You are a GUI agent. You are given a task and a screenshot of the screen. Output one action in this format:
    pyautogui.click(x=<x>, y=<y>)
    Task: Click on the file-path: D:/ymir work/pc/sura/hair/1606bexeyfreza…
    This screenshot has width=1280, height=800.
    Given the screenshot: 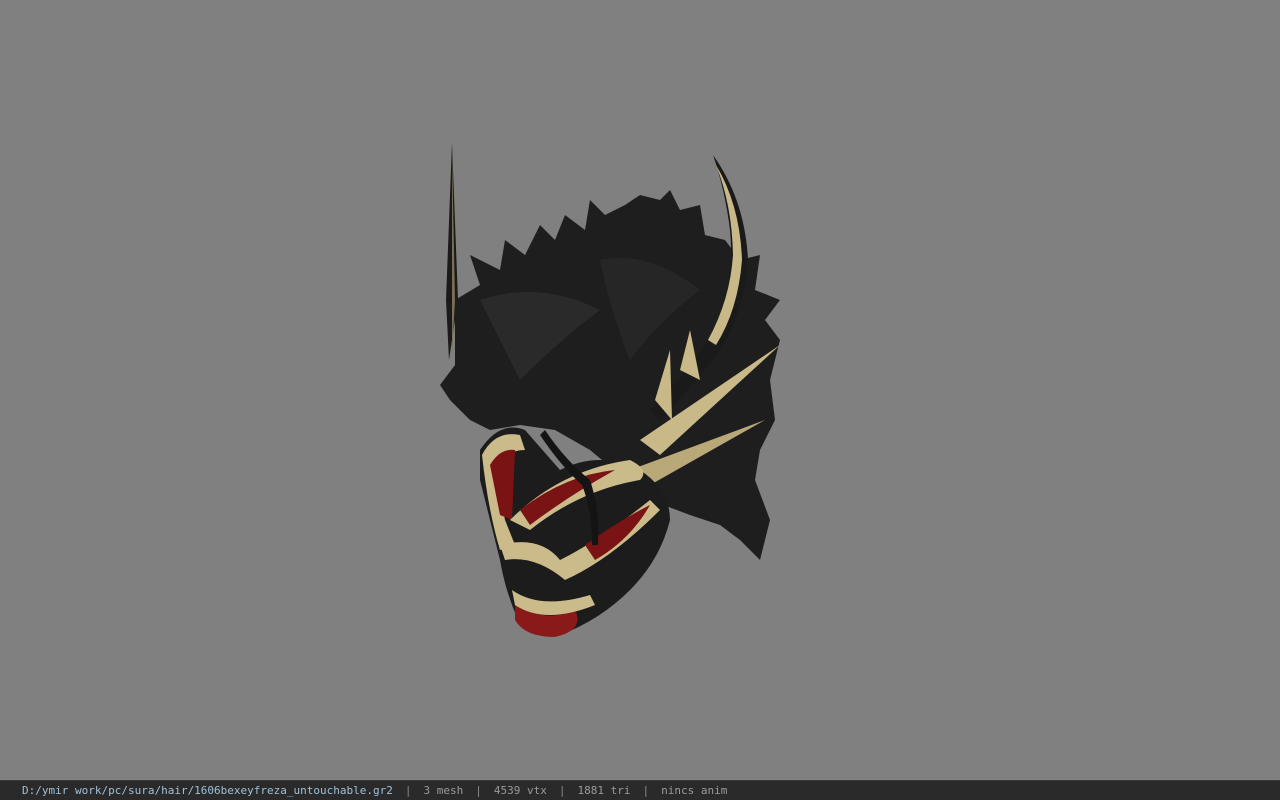 What is the action you would take?
    pyautogui.click(x=207, y=790)
    